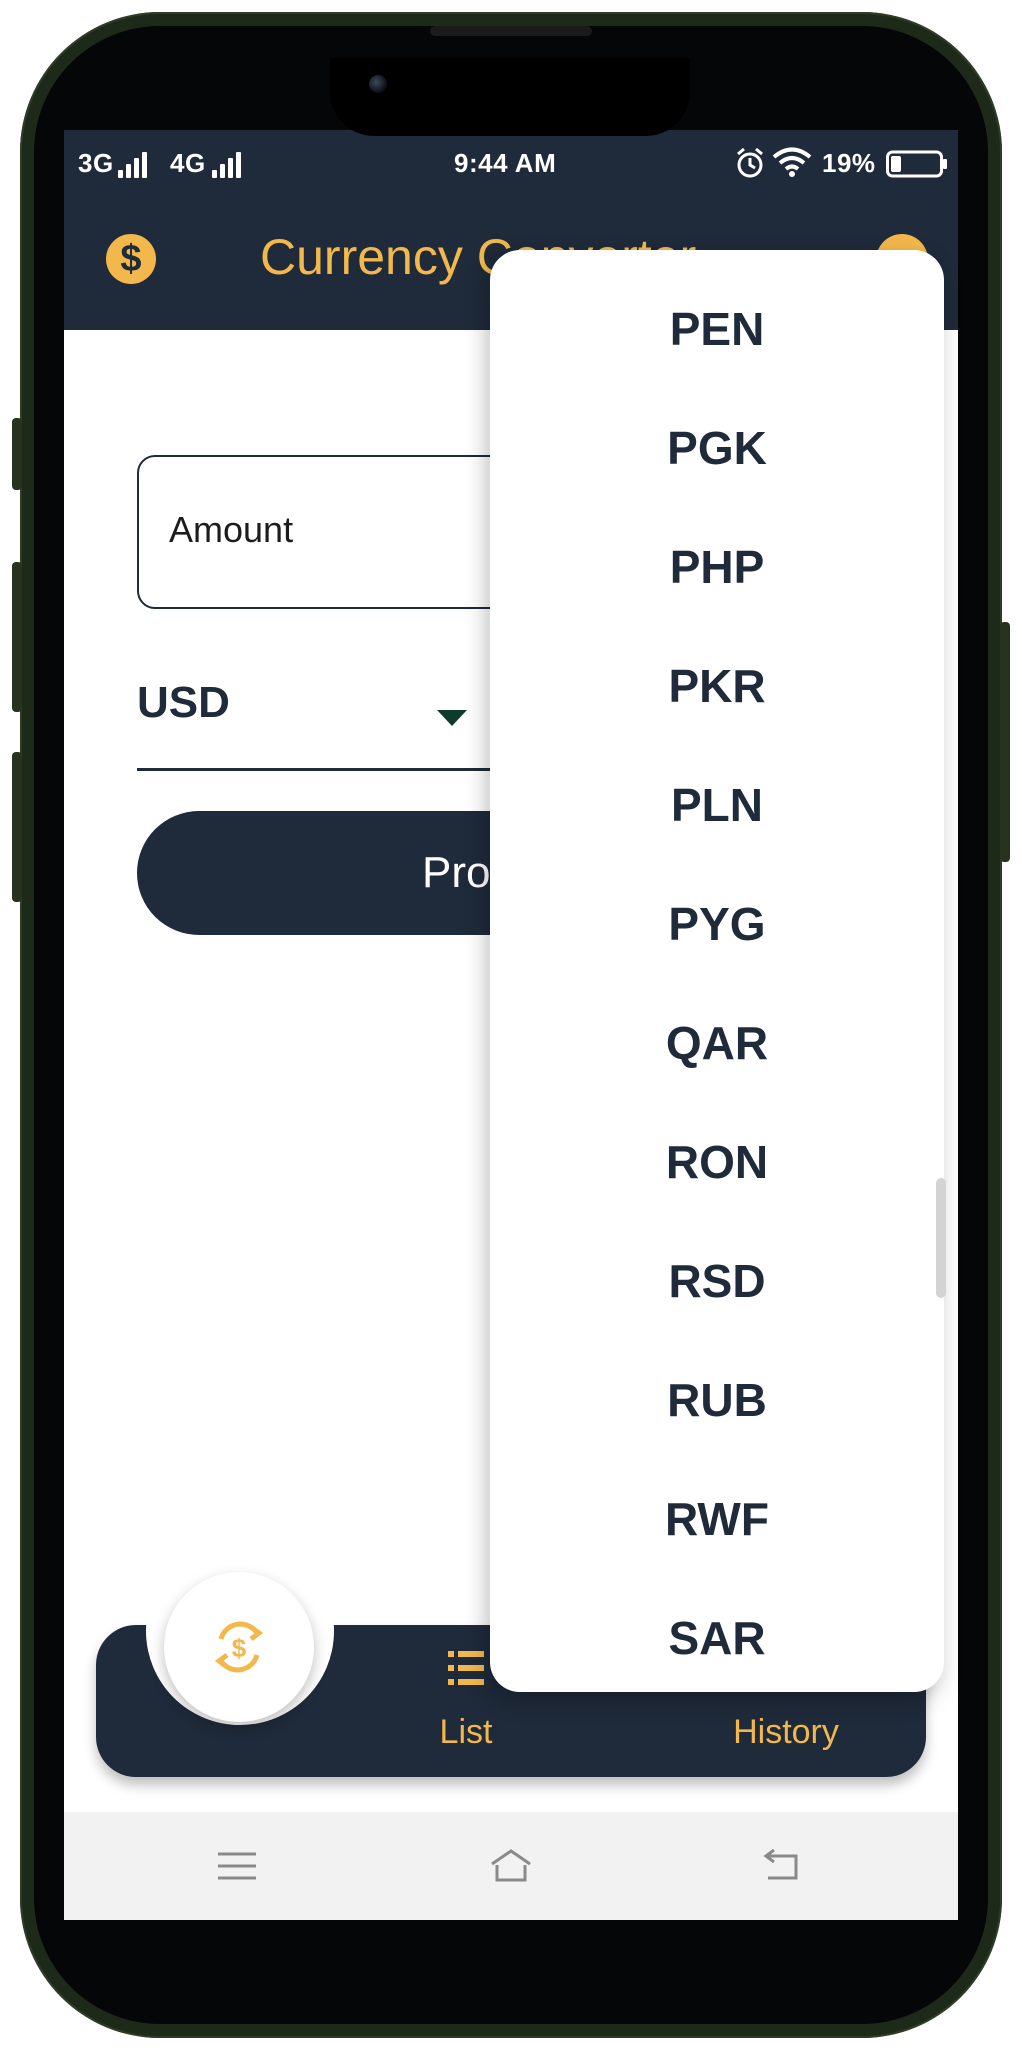 The width and height of the screenshot is (1022, 2050). What do you see at coordinates (717, 1519) in the screenshot?
I see `currency-option: RWF` at bounding box center [717, 1519].